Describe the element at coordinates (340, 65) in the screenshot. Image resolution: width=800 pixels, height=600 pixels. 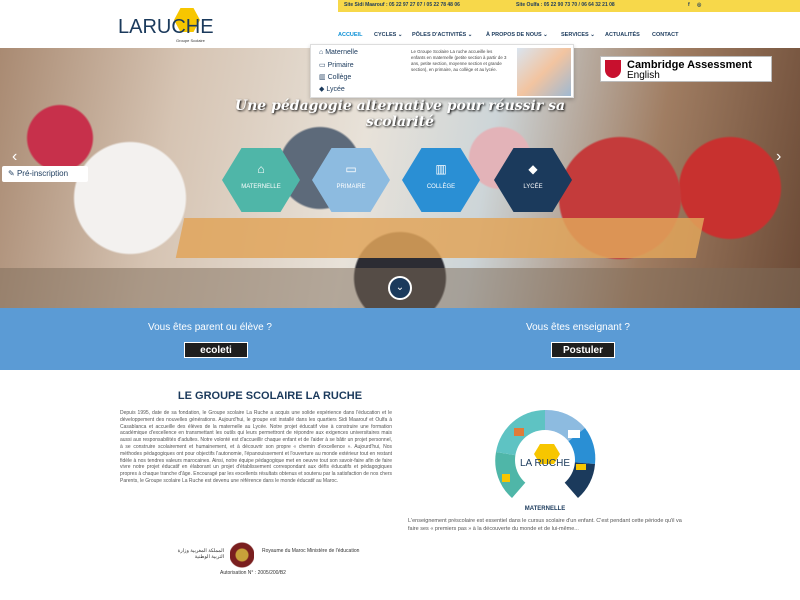
I see `dropdown-label-primaire: Primaire` at that location.